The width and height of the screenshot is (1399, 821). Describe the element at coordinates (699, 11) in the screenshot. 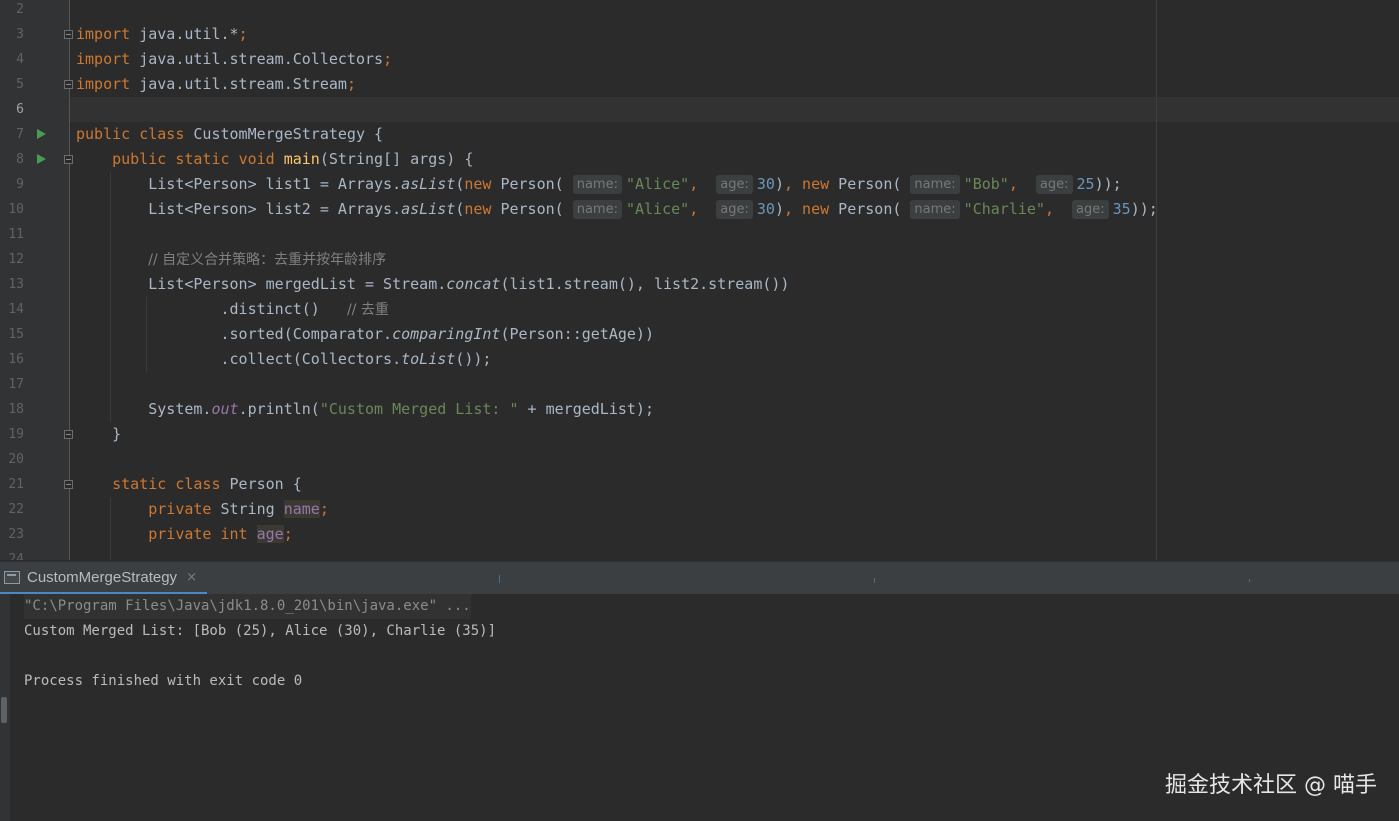

I see `code-line: 2` at that location.